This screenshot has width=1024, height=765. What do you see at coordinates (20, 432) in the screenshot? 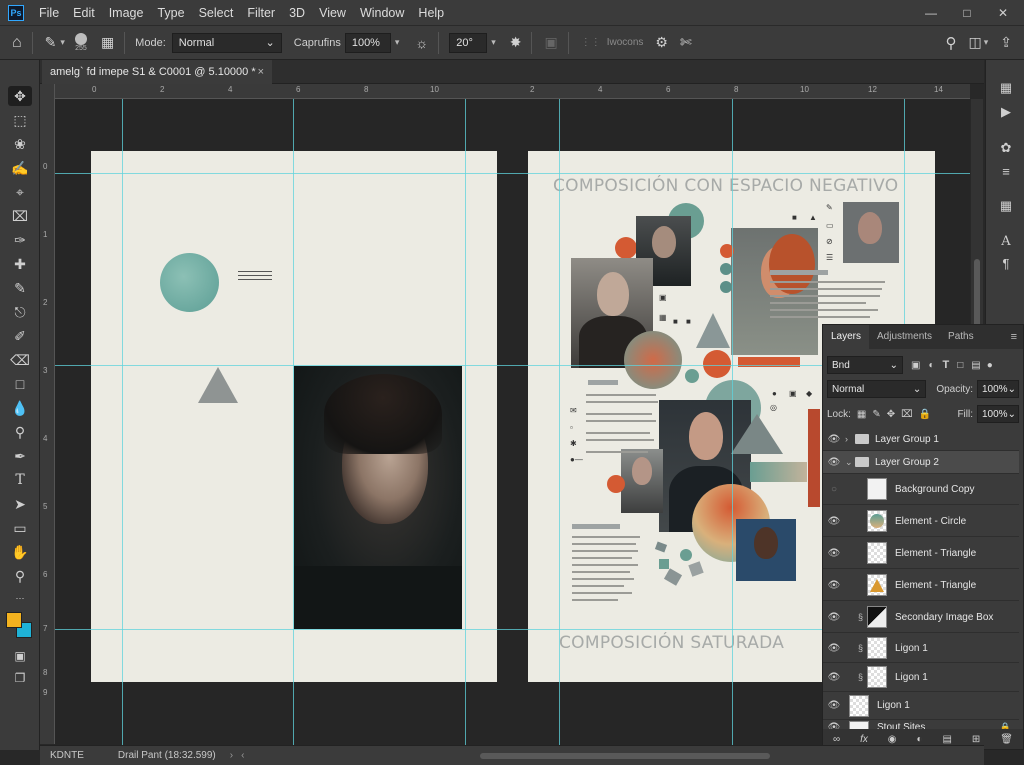
I see `dodge-tool-icon: ⚲` at bounding box center [20, 432].